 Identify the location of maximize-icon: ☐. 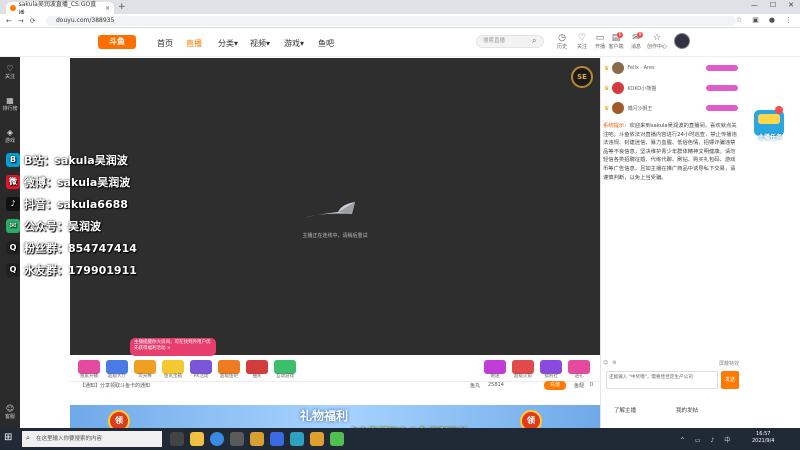
(773, 5).